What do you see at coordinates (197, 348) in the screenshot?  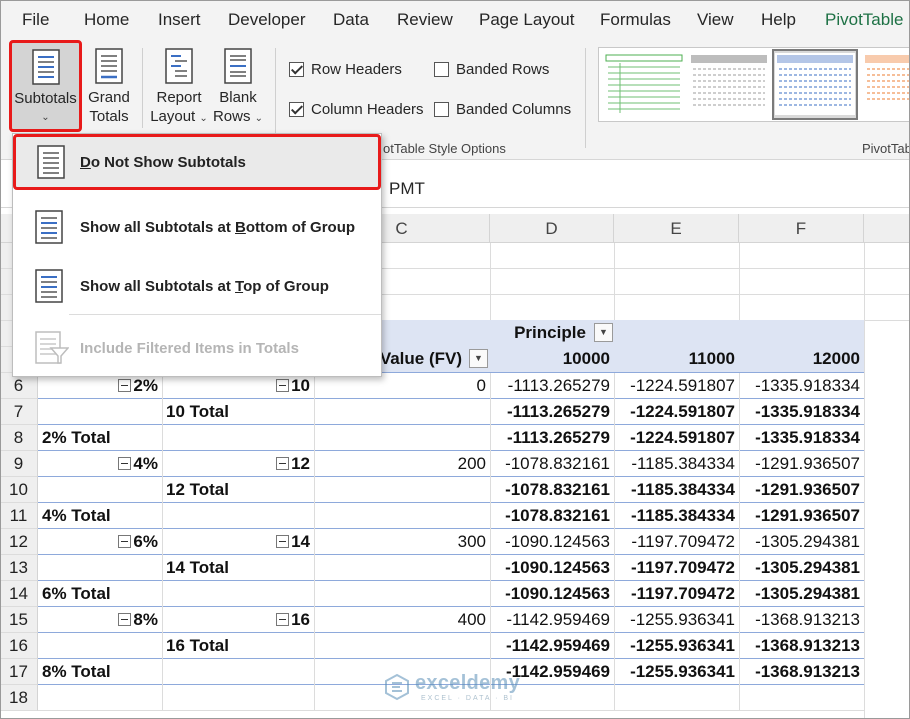 I see `menu-item-include-filtered-items: Include Filtered Items in Totals` at bounding box center [197, 348].